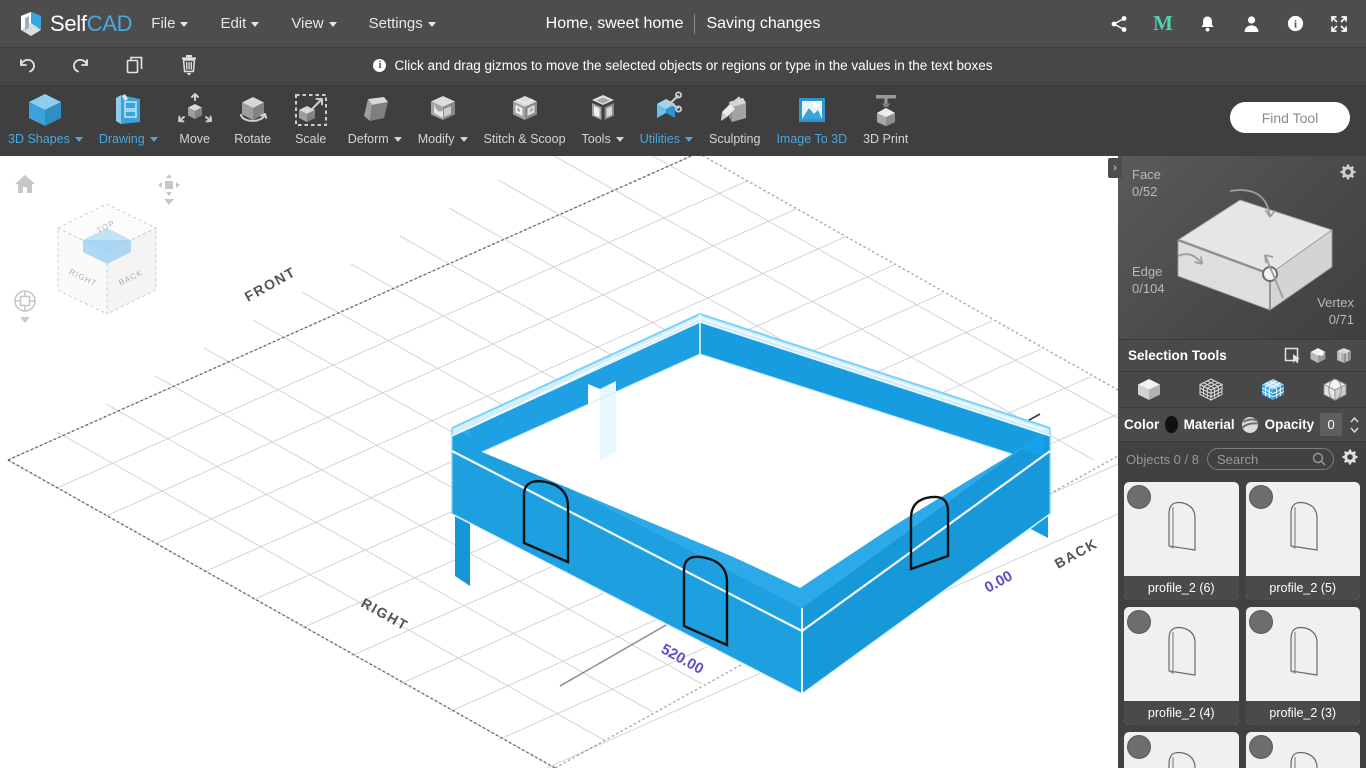  Describe the element at coordinates (667, 139) in the screenshot. I see `tool-utilities-label: Utilities` at that location.